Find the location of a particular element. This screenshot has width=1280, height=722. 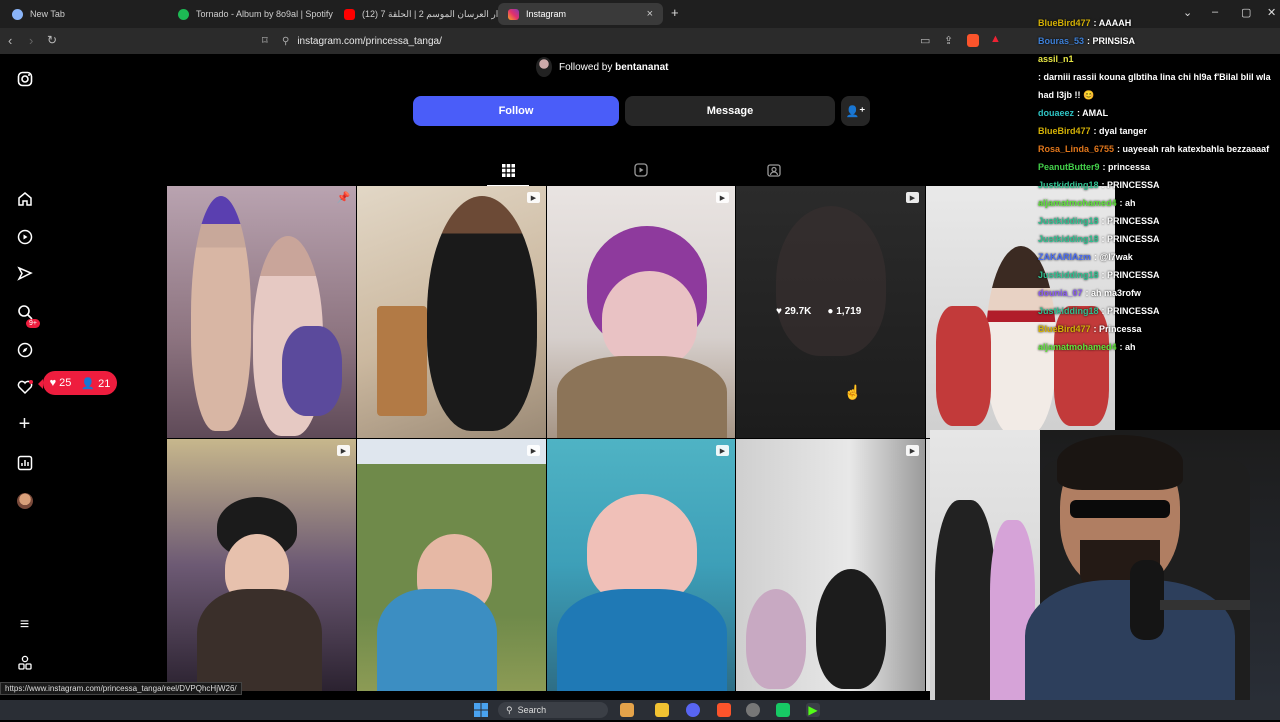

chat-message: aljamatmohamed4: ah is located at coordinates (1157, 347).